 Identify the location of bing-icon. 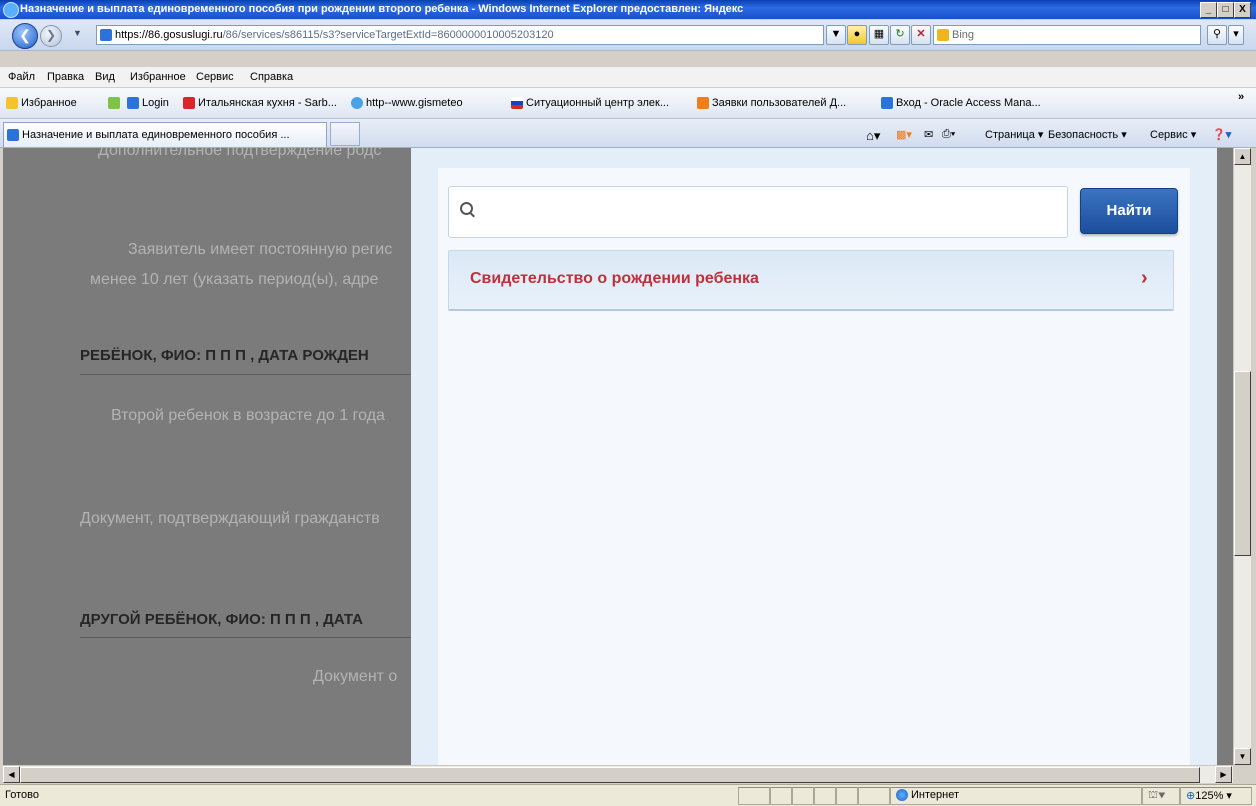
(943, 35).